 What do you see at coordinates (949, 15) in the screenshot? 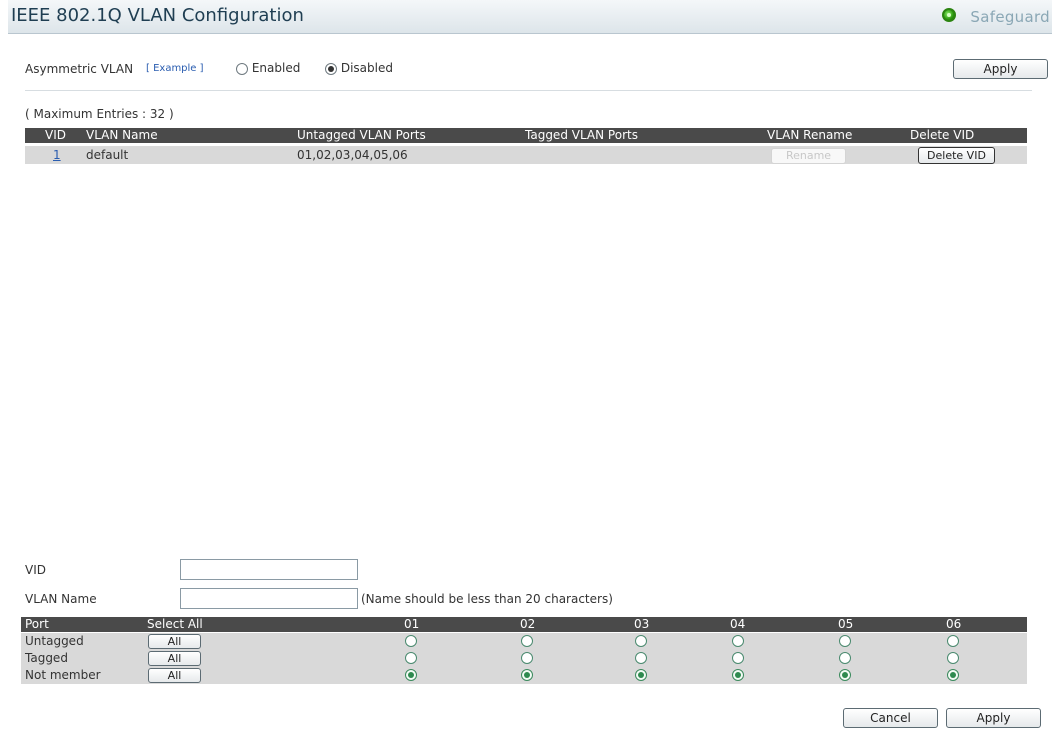
I see `safeguard-status-icon` at bounding box center [949, 15].